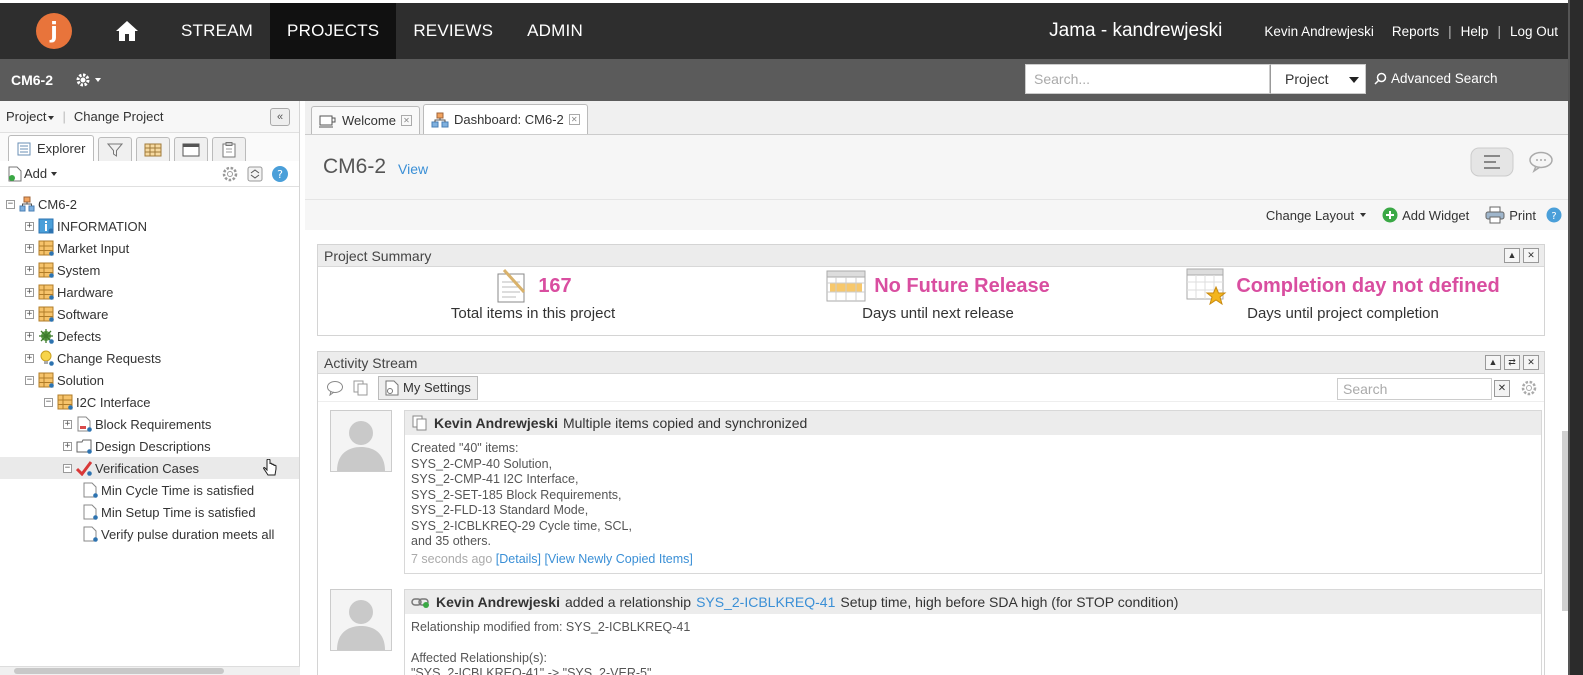 This screenshot has height=675, width=1583. What do you see at coordinates (1565, 521) in the screenshot?
I see `vertical-scrollbar` at bounding box center [1565, 521].